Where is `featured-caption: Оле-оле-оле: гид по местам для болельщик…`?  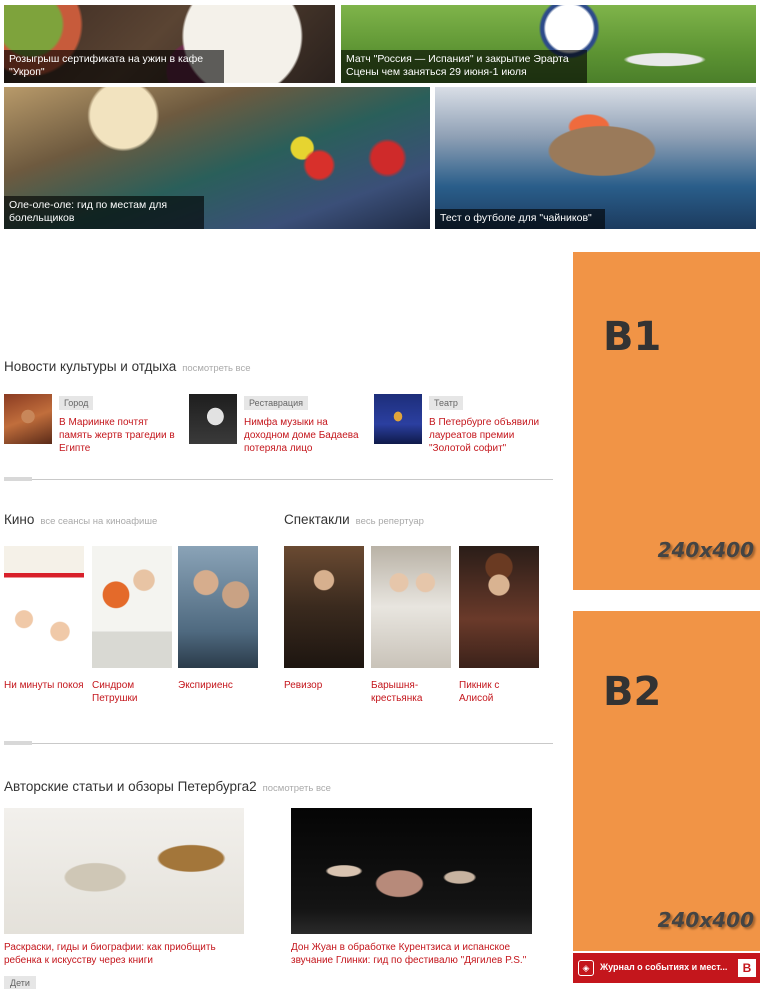
featured-caption: Оле-оле-оле: гид по местам для болельщик… is located at coordinates (104, 212).